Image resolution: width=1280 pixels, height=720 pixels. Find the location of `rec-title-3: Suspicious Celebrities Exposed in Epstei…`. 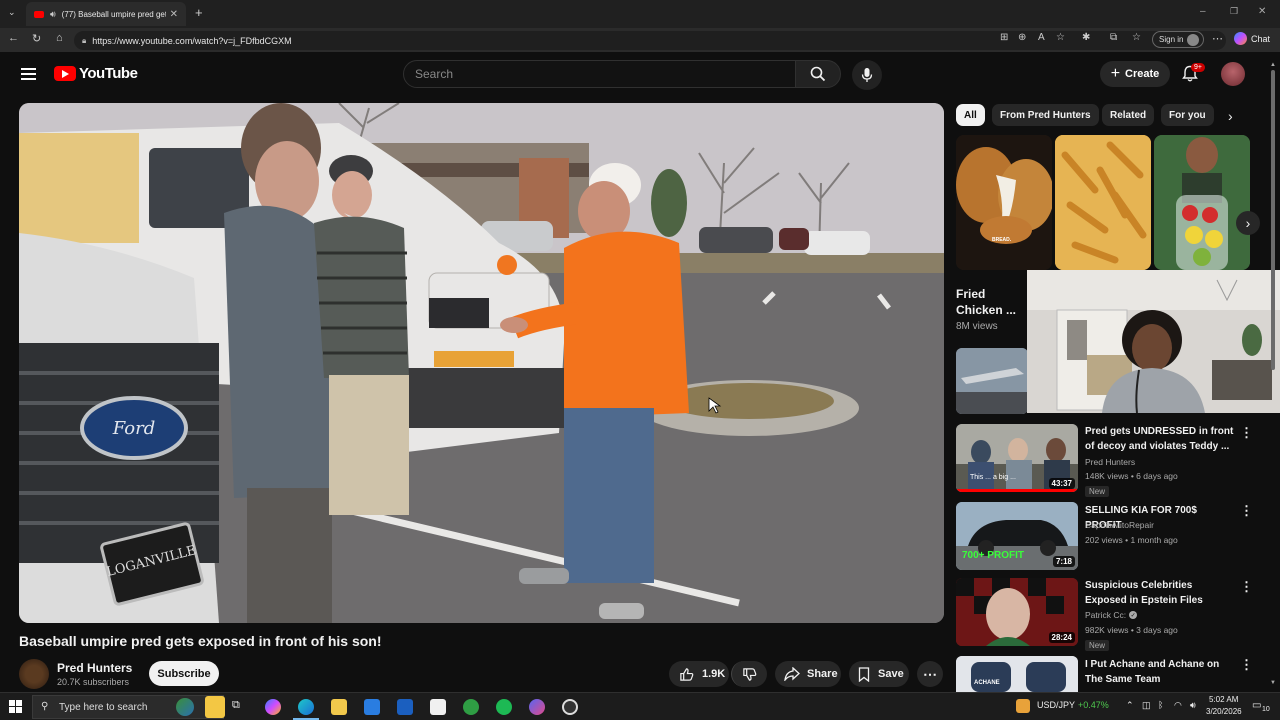

rec-title-3: Suspicious Celebrities Exposed in Epstei… is located at coordinates (1160, 593).